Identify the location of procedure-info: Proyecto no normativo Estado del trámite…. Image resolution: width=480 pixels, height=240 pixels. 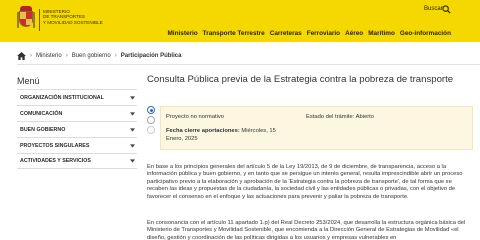
(310, 128).